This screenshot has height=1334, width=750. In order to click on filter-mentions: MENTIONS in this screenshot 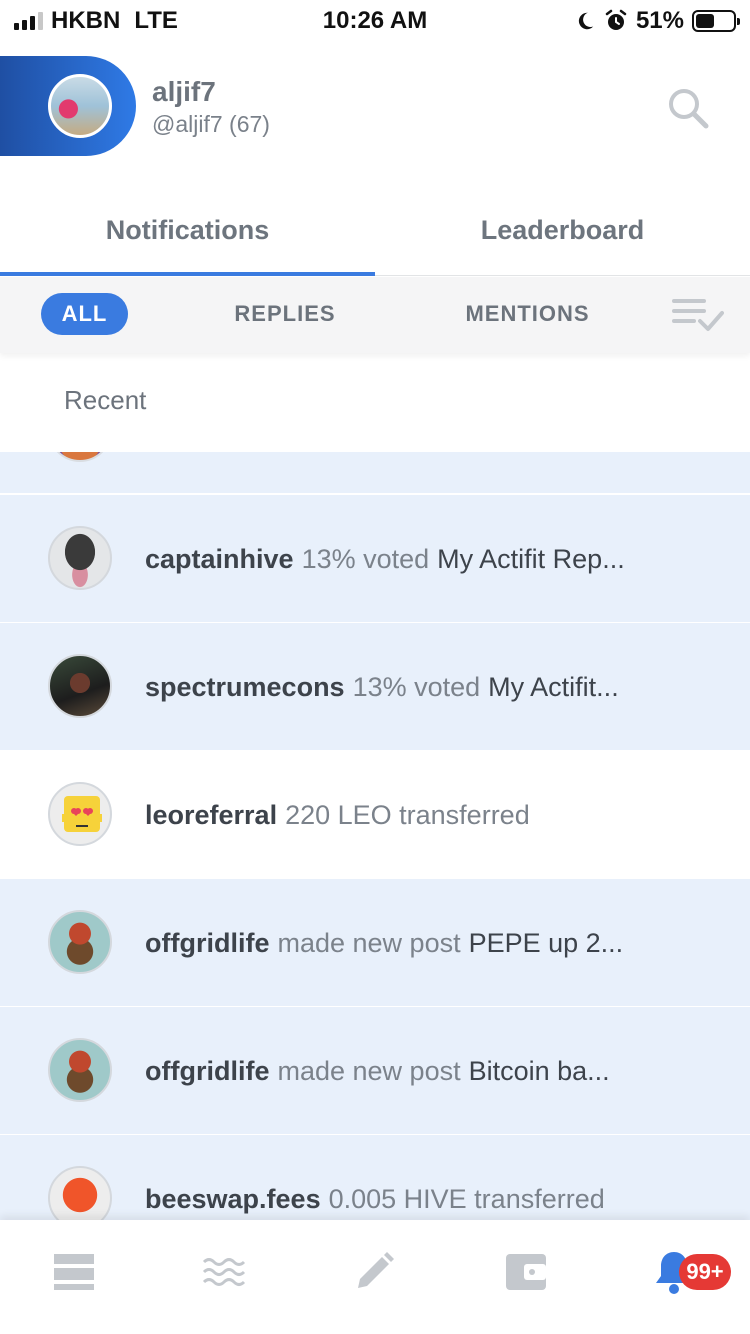, I will do `click(527, 314)`.